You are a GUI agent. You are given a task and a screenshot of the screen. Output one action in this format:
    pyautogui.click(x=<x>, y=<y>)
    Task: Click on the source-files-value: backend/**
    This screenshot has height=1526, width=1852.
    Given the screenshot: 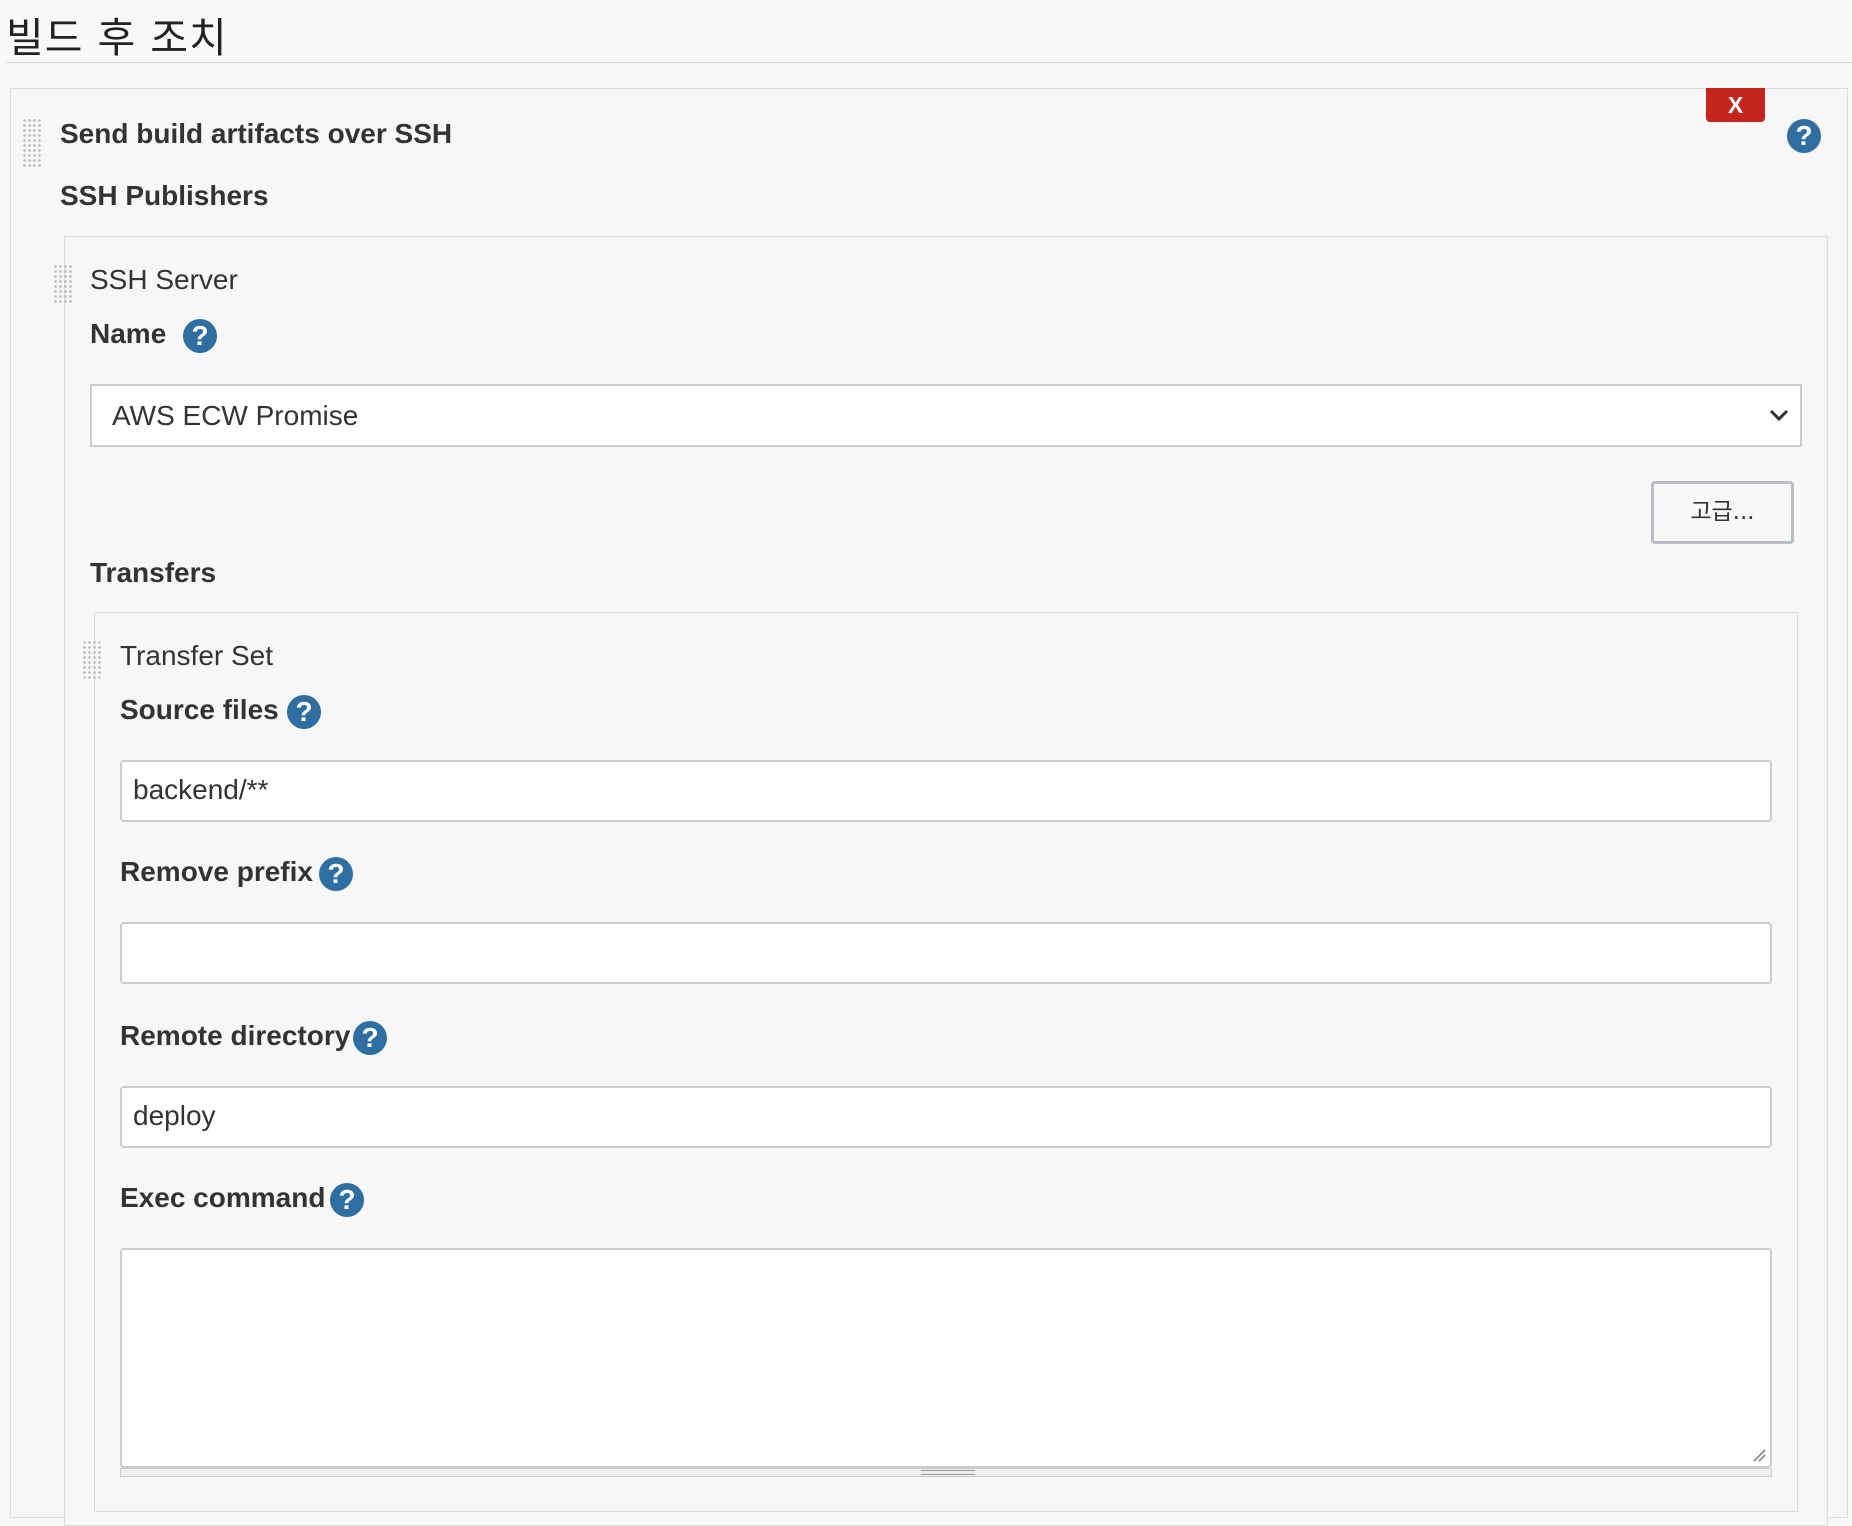 What is the action you would take?
    pyautogui.click(x=201, y=789)
    